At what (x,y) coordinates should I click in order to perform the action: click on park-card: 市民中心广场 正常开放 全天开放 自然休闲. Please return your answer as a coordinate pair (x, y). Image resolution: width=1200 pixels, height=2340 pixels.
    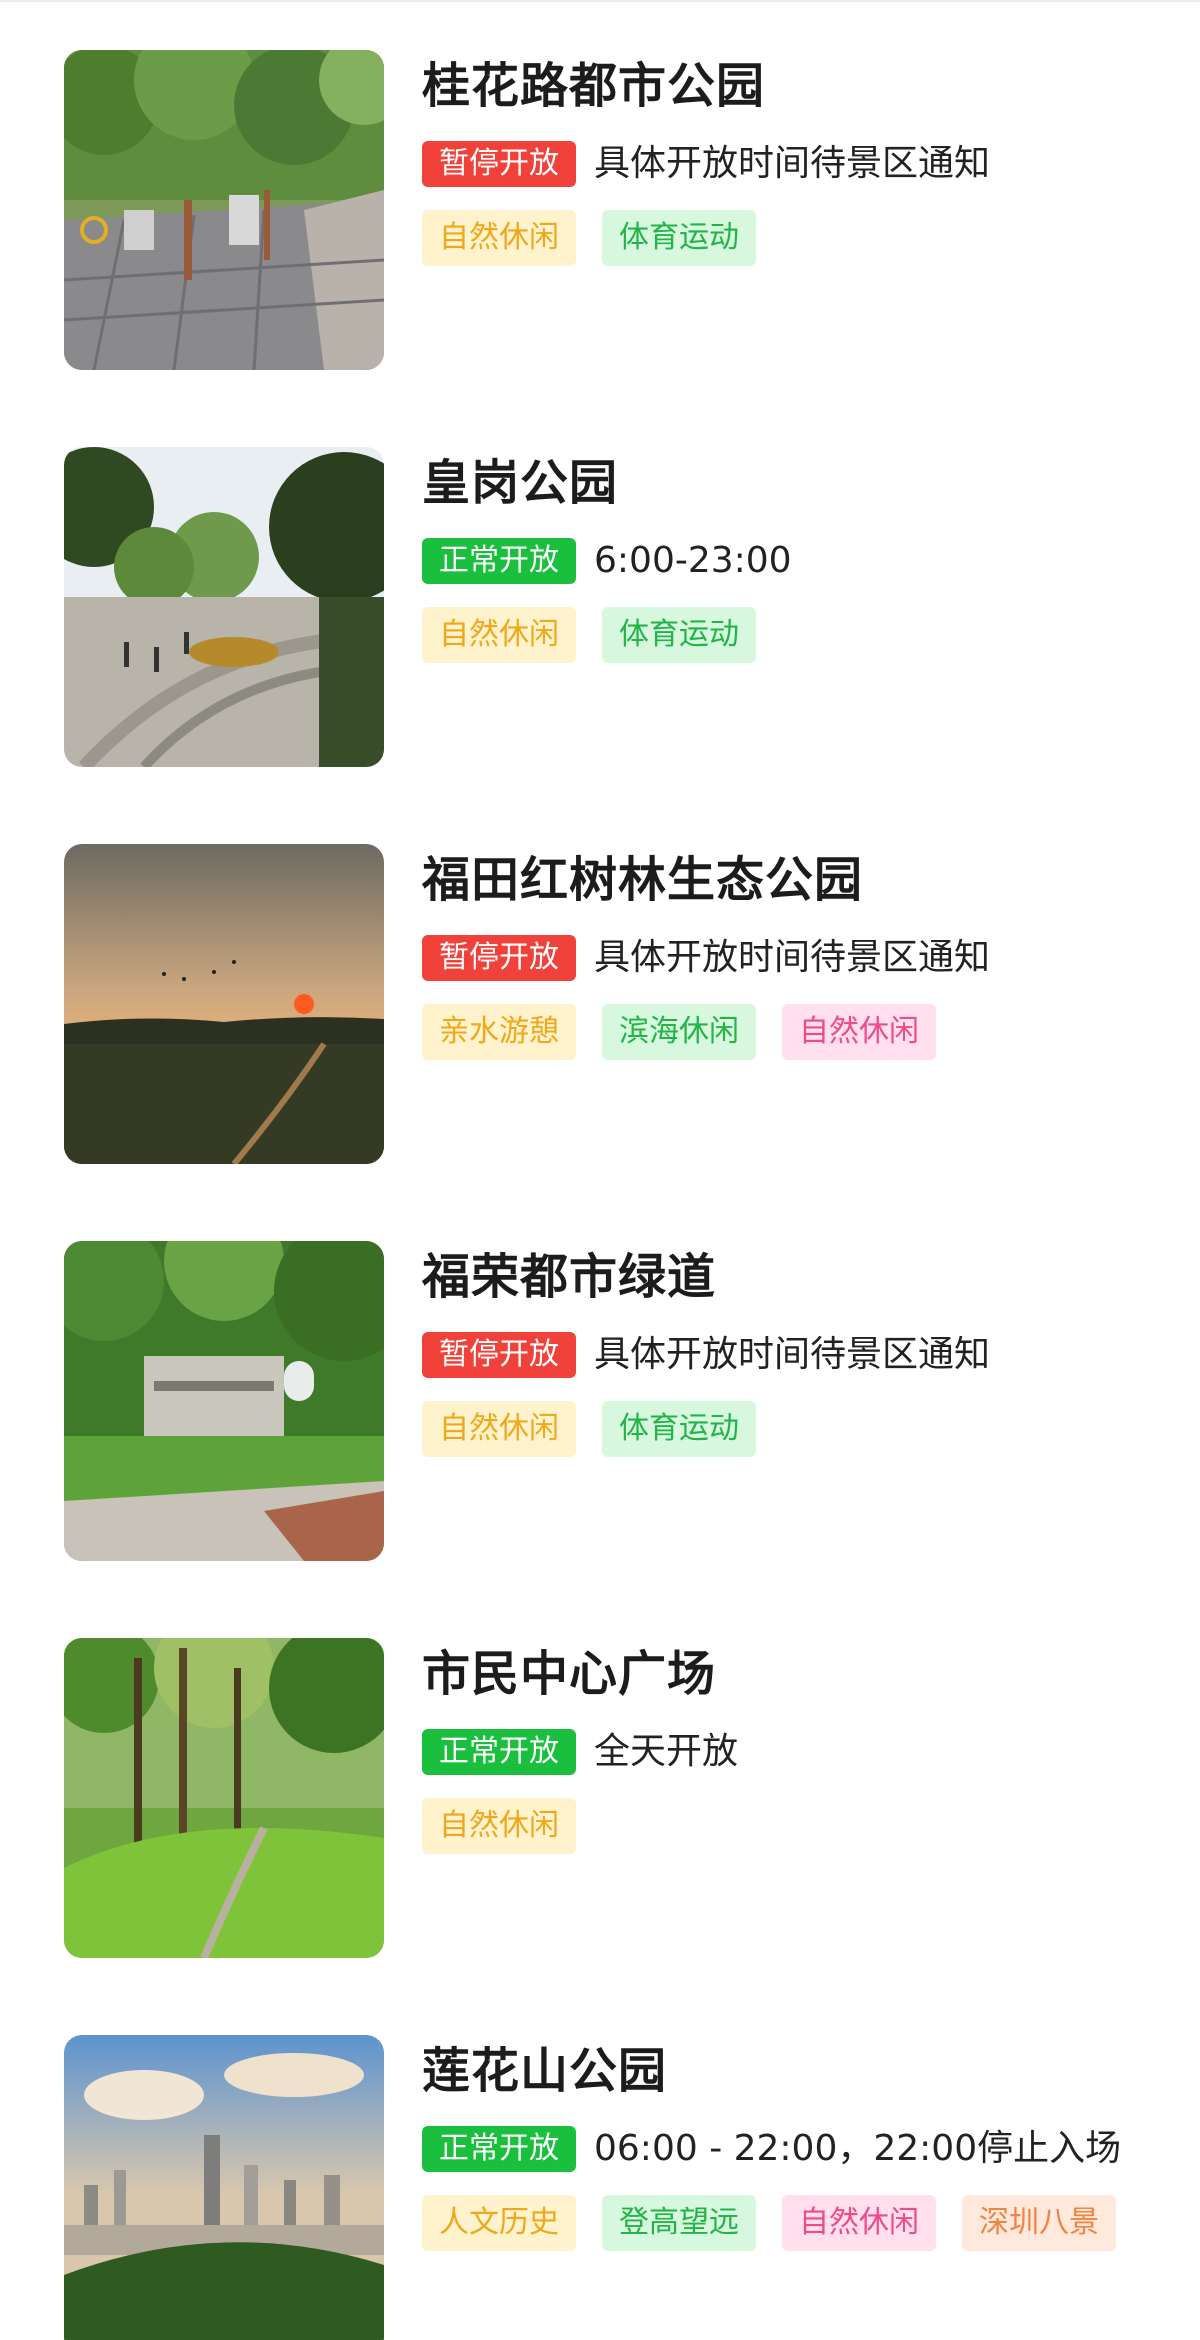
    Looking at the image, I should click on (604, 1798).